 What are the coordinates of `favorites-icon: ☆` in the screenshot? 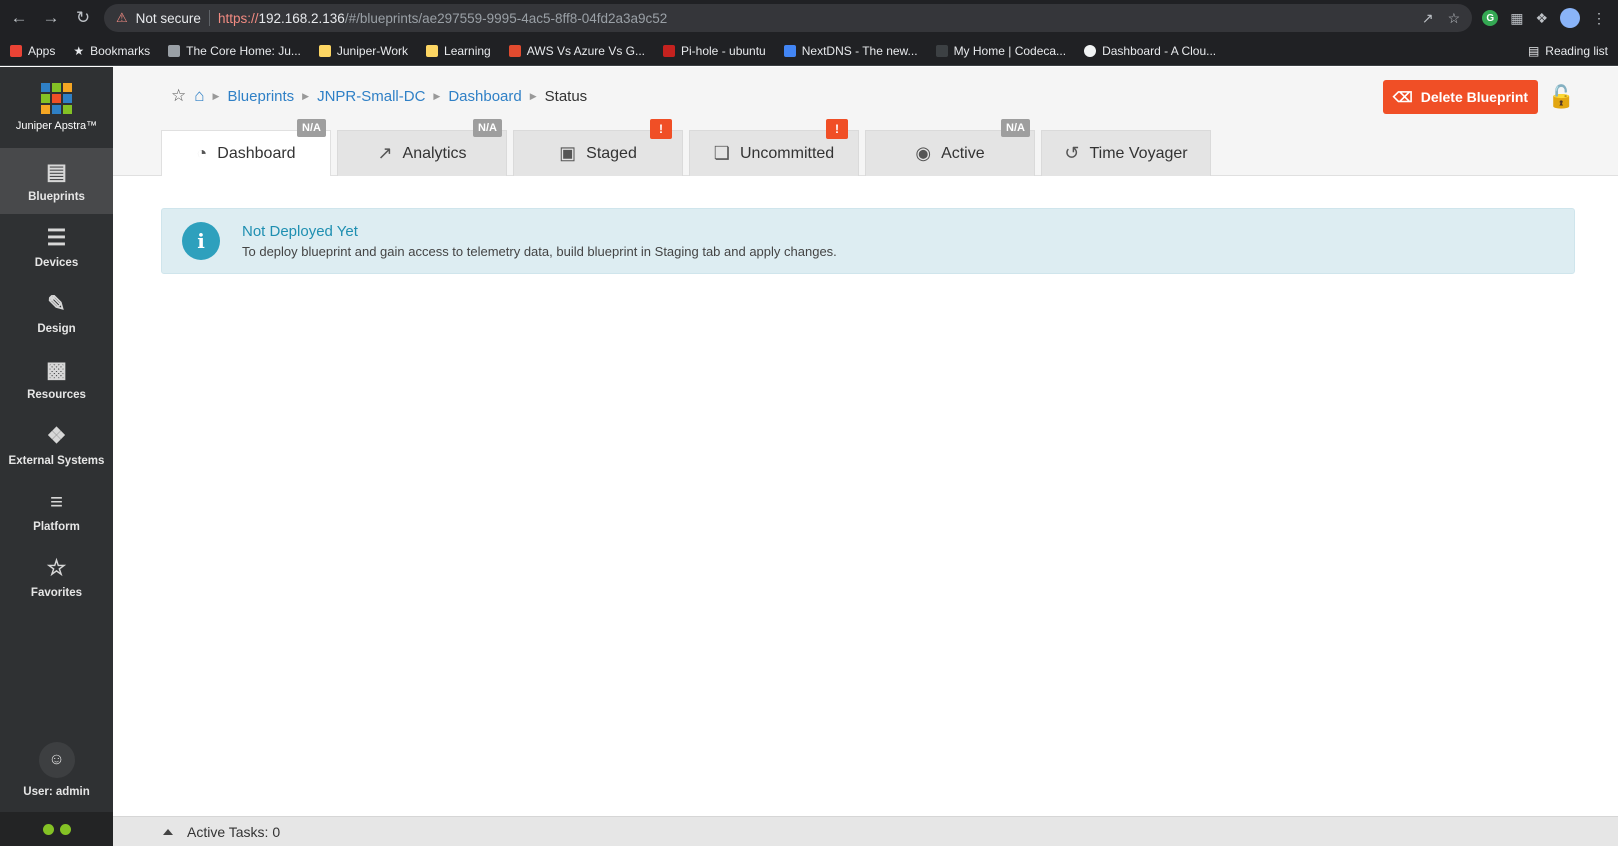 It's located at (56, 567).